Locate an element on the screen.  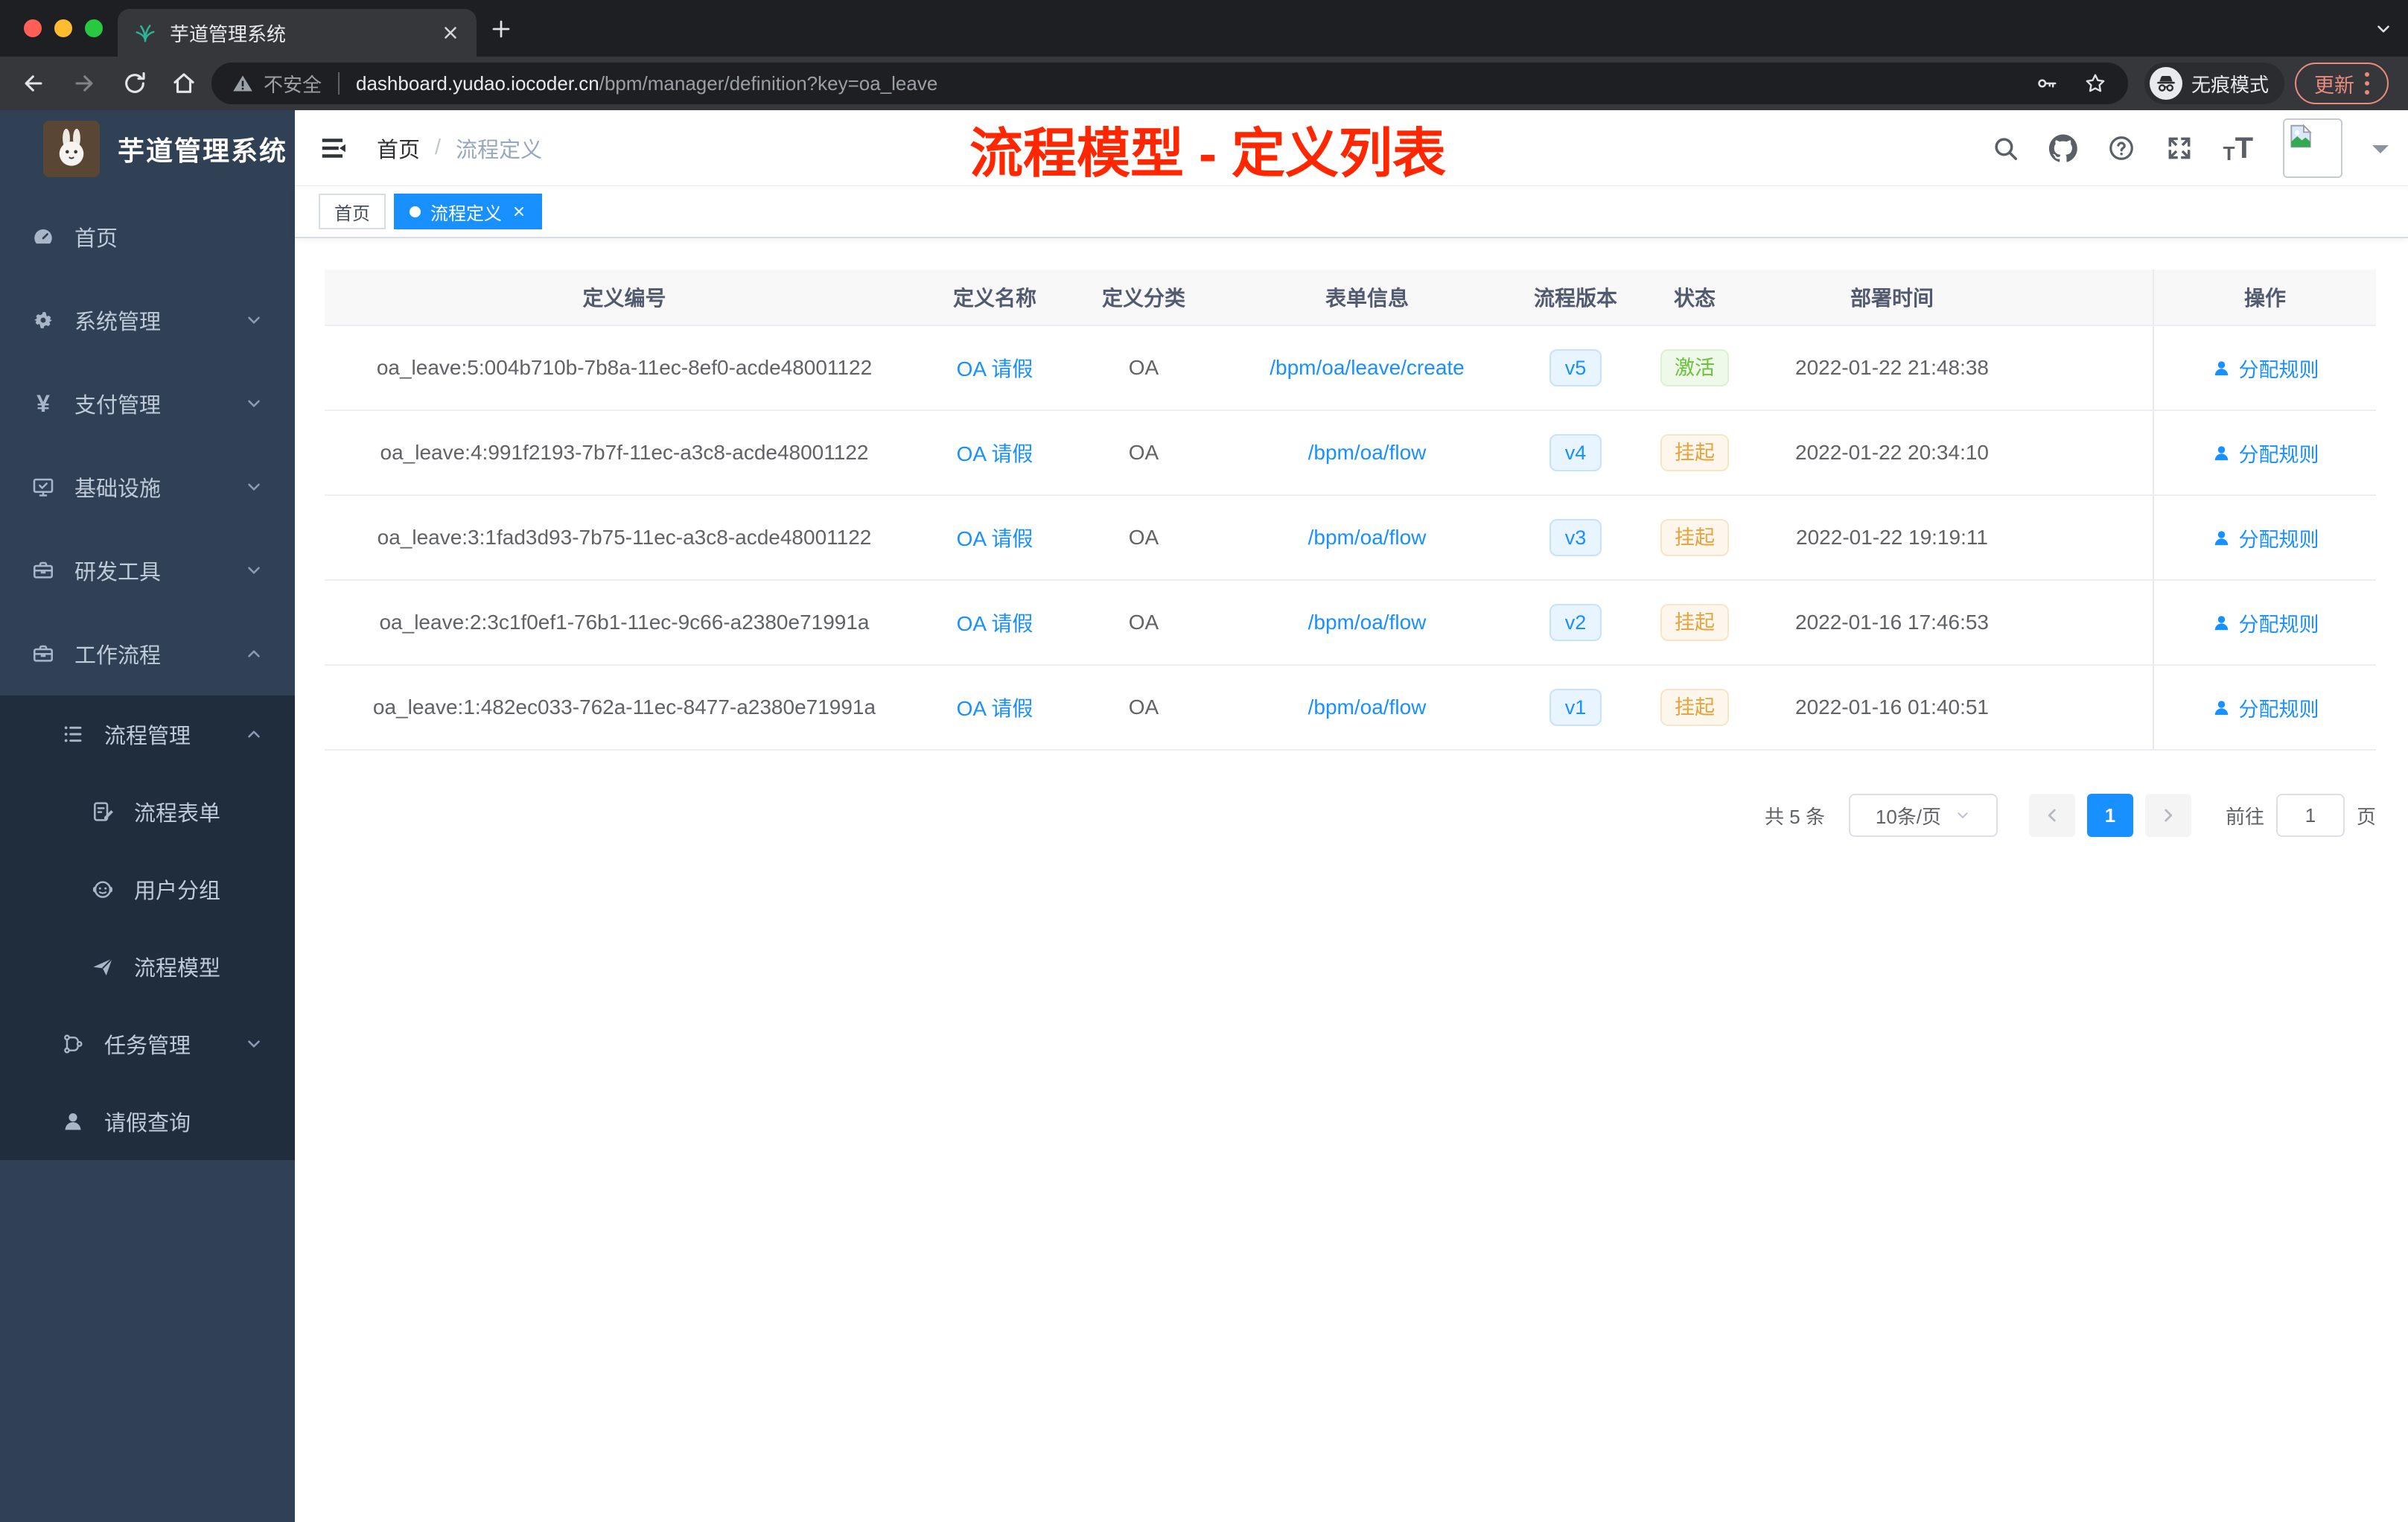
sidebar-item-label: 首页 is located at coordinates (96, 239).